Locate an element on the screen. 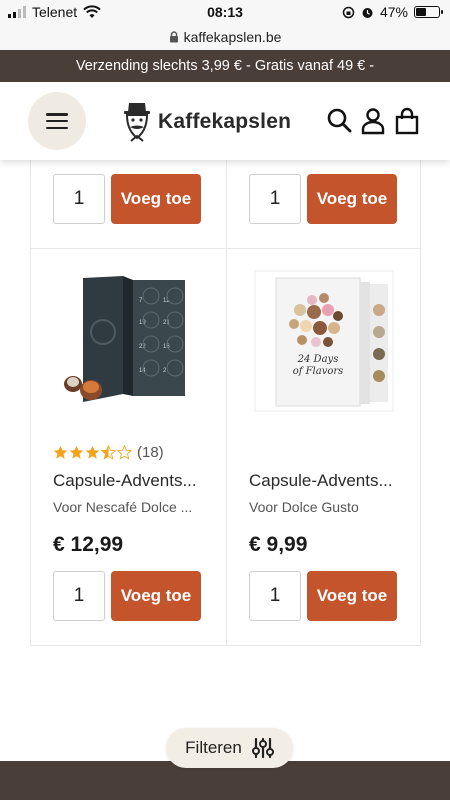 Image resolution: width=450 pixels, height=800 pixels. review-count: (18) is located at coordinates (150, 452).